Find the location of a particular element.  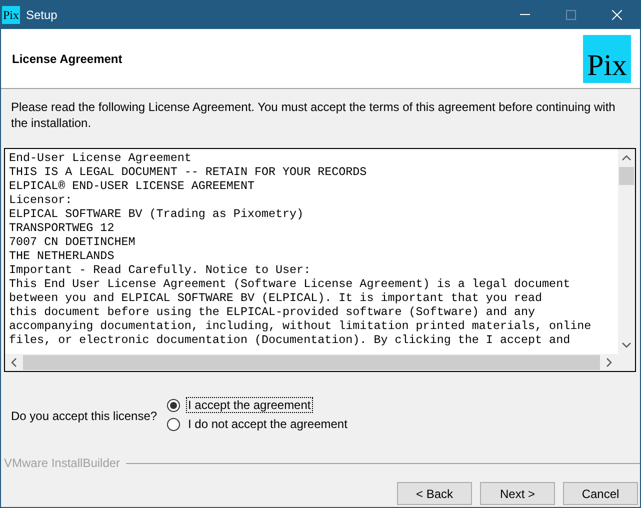

app-icon: Pix is located at coordinates (11, 15).